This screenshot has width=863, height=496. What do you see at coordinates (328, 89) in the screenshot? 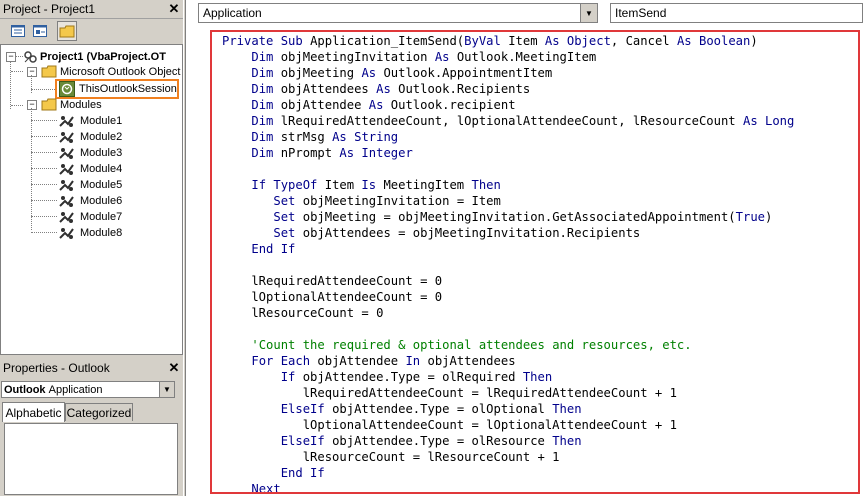
I see `code-token: objAttendees` at bounding box center [328, 89].